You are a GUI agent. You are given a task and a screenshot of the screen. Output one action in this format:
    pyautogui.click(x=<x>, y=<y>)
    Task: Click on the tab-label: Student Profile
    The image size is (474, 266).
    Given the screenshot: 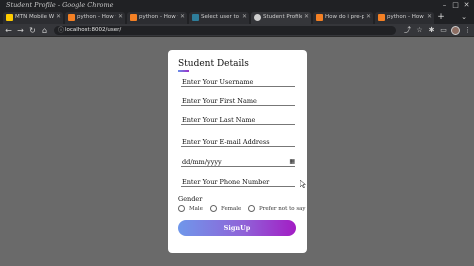 What is the action you would take?
    pyautogui.click(x=282, y=17)
    